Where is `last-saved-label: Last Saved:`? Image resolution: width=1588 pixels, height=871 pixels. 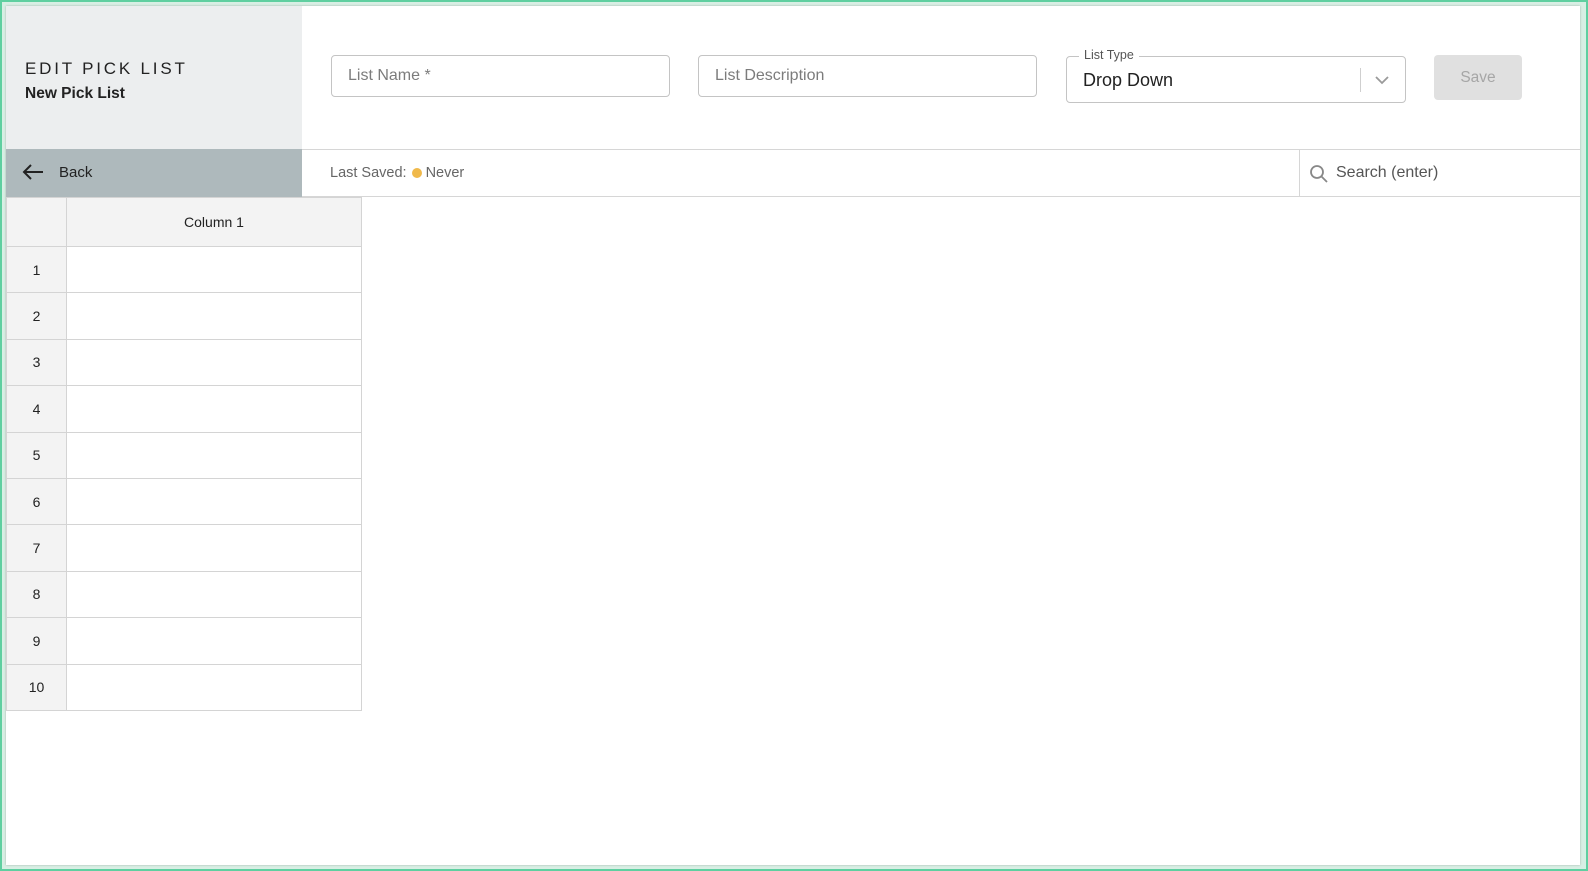
last-saved-label: Last Saved: is located at coordinates (368, 173).